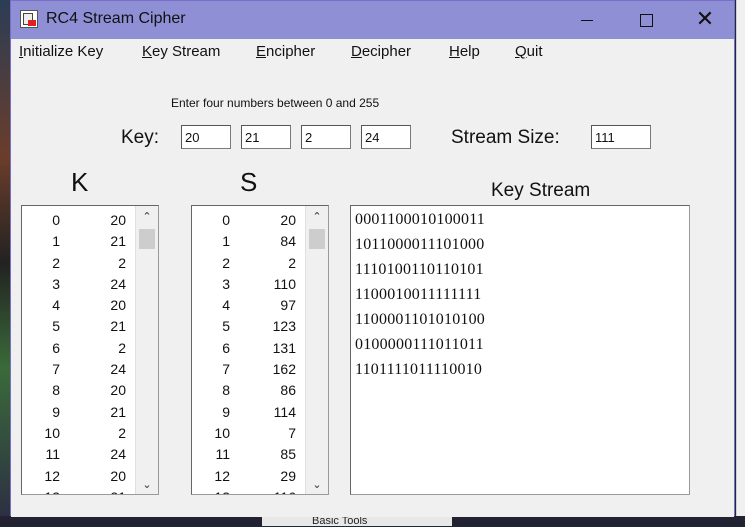 The height and width of the screenshot is (527, 745). I want to click on k-index: 7, so click(56, 369).